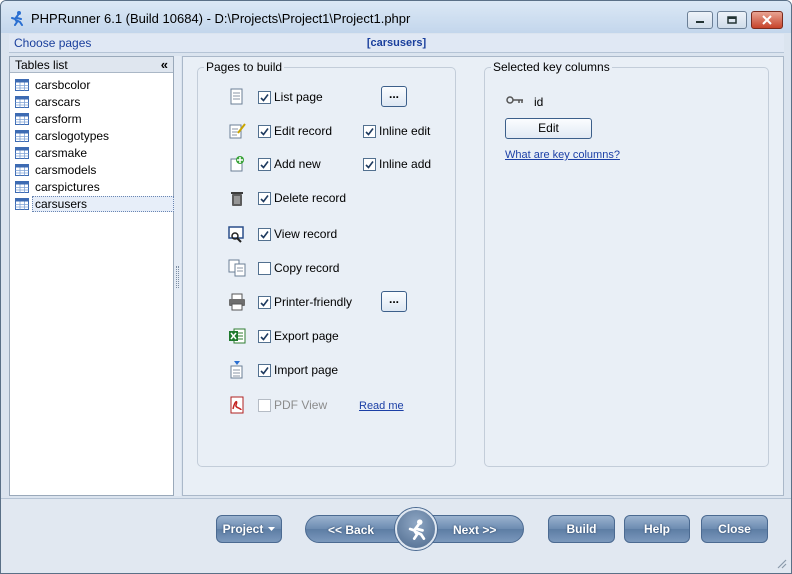 The width and height of the screenshot is (792, 574). I want to click on maximize-button, so click(732, 20).